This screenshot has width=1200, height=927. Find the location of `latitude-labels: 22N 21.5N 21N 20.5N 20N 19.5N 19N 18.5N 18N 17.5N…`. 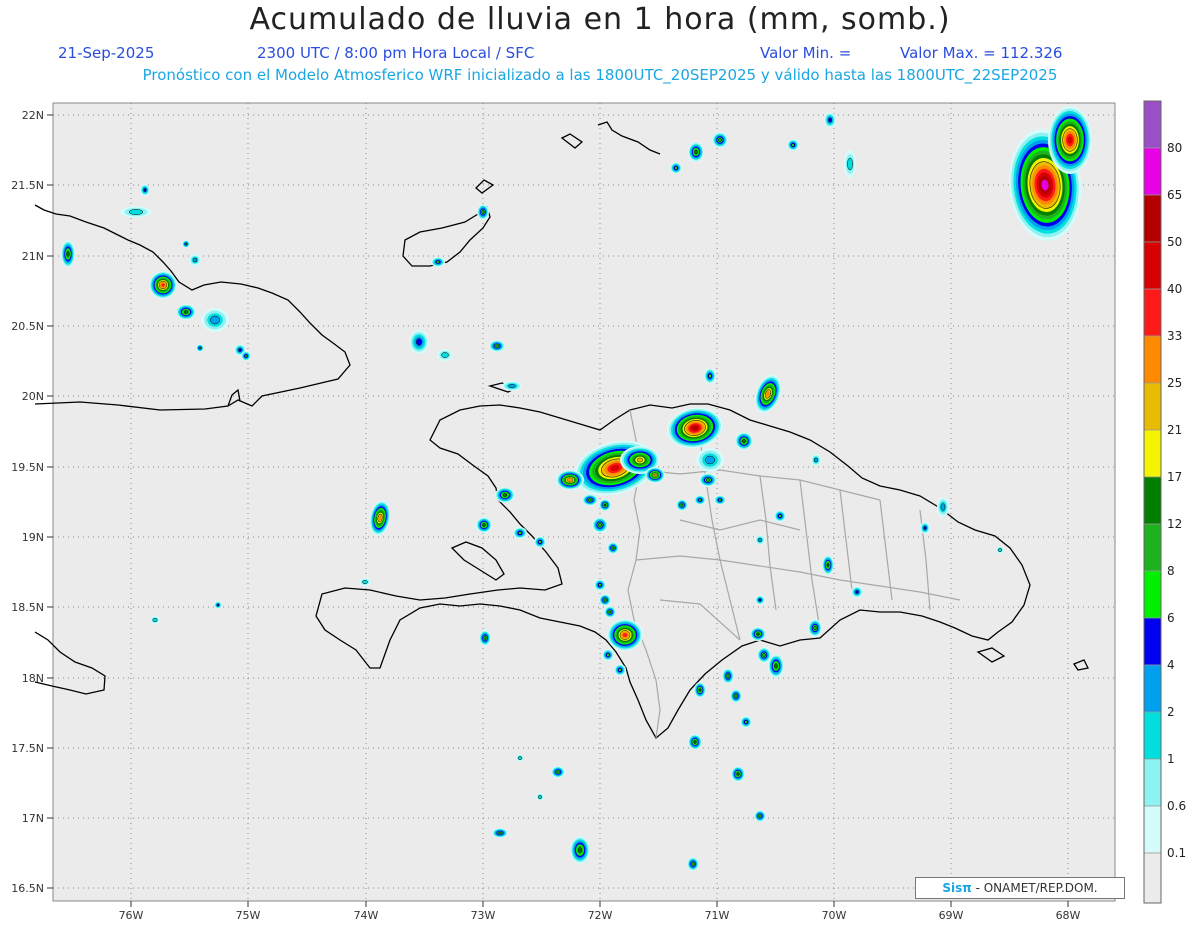

latitude-labels: 22N 21.5N 21N 20.5N 20N 19.5N 19N 18.5N 18N 17.5N… is located at coordinates (32, 502).